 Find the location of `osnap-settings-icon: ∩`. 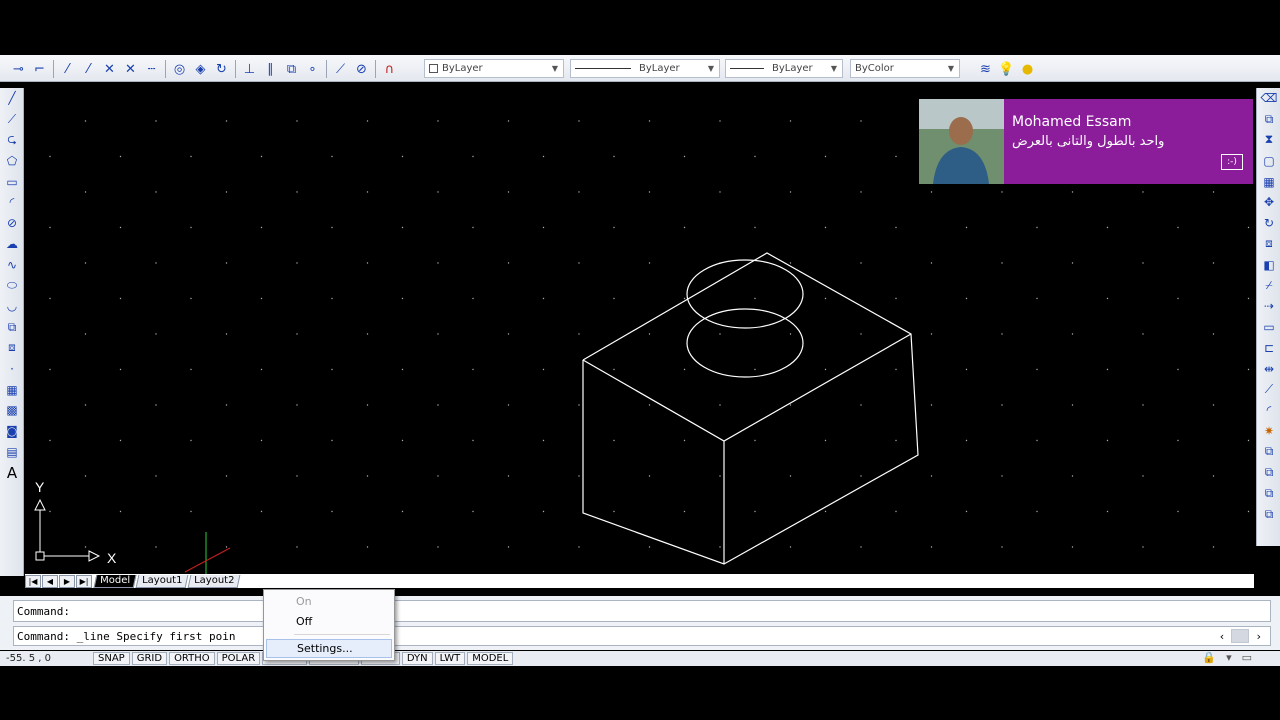

osnap-settings-icon: ∩ is located at coordinates (389, 69).